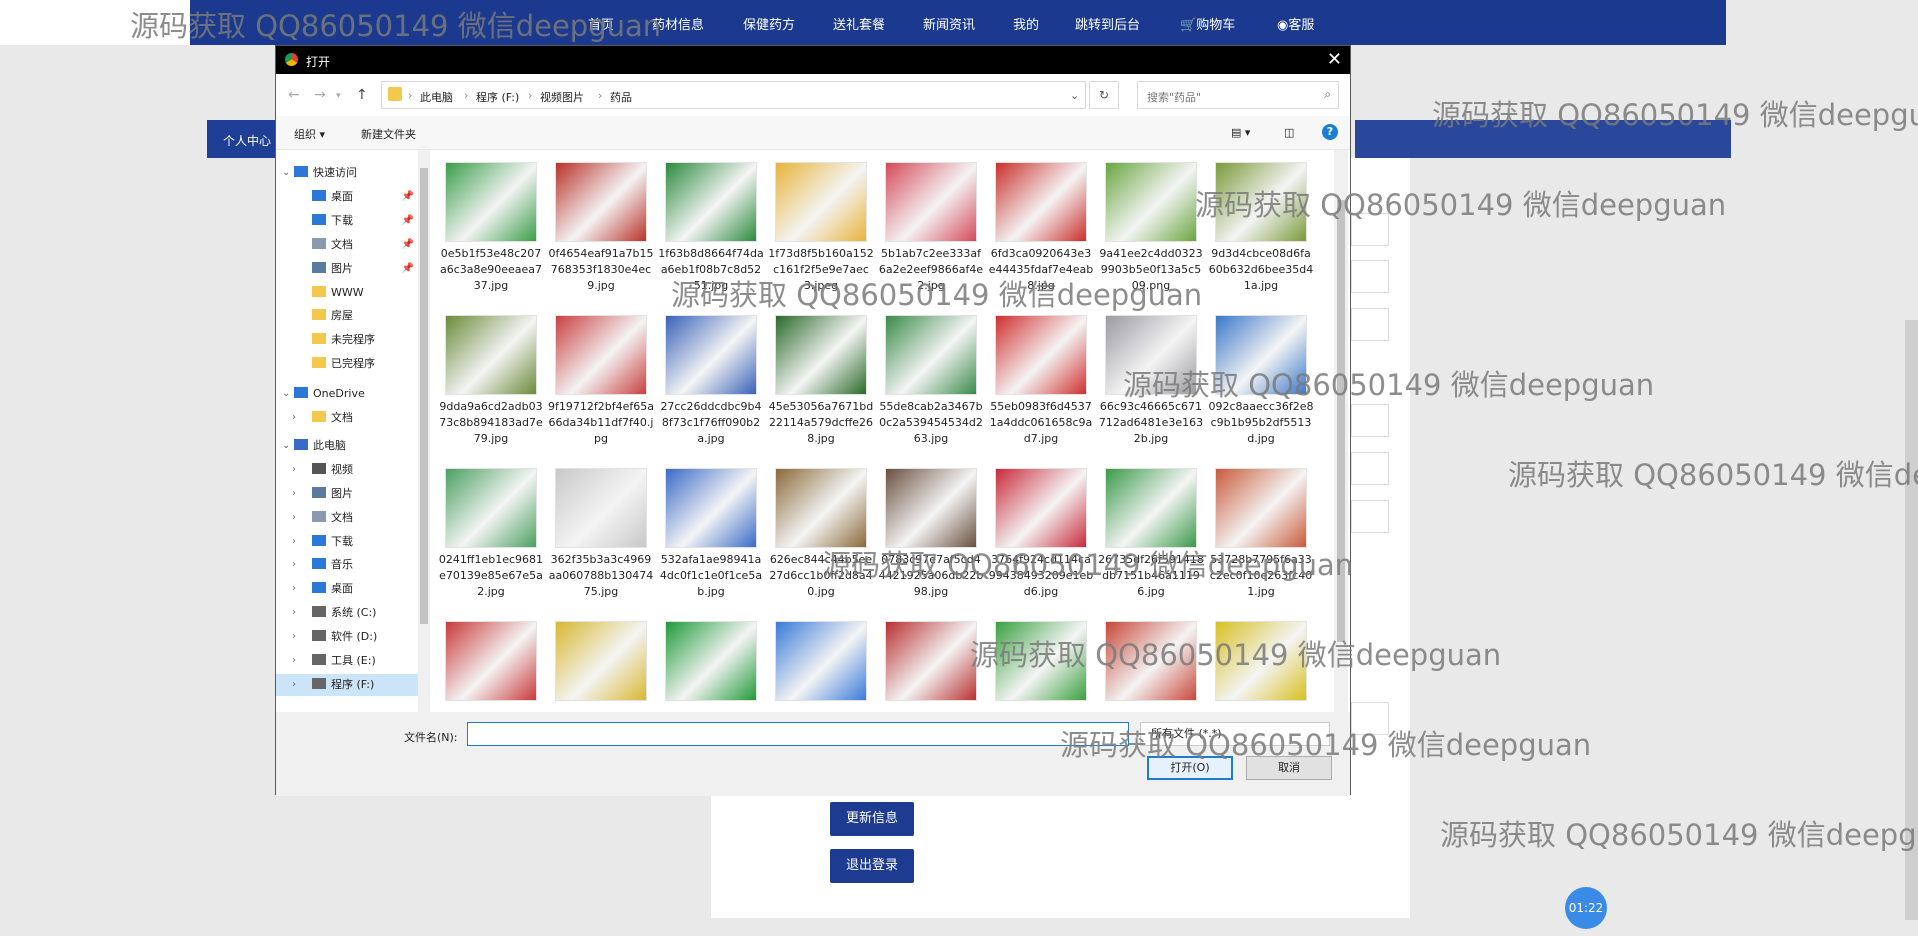  What do you see at coordinates (347, 316) in the screenshot?
I see `sidebar-item: 房屋` at bounding box center [347, 316].